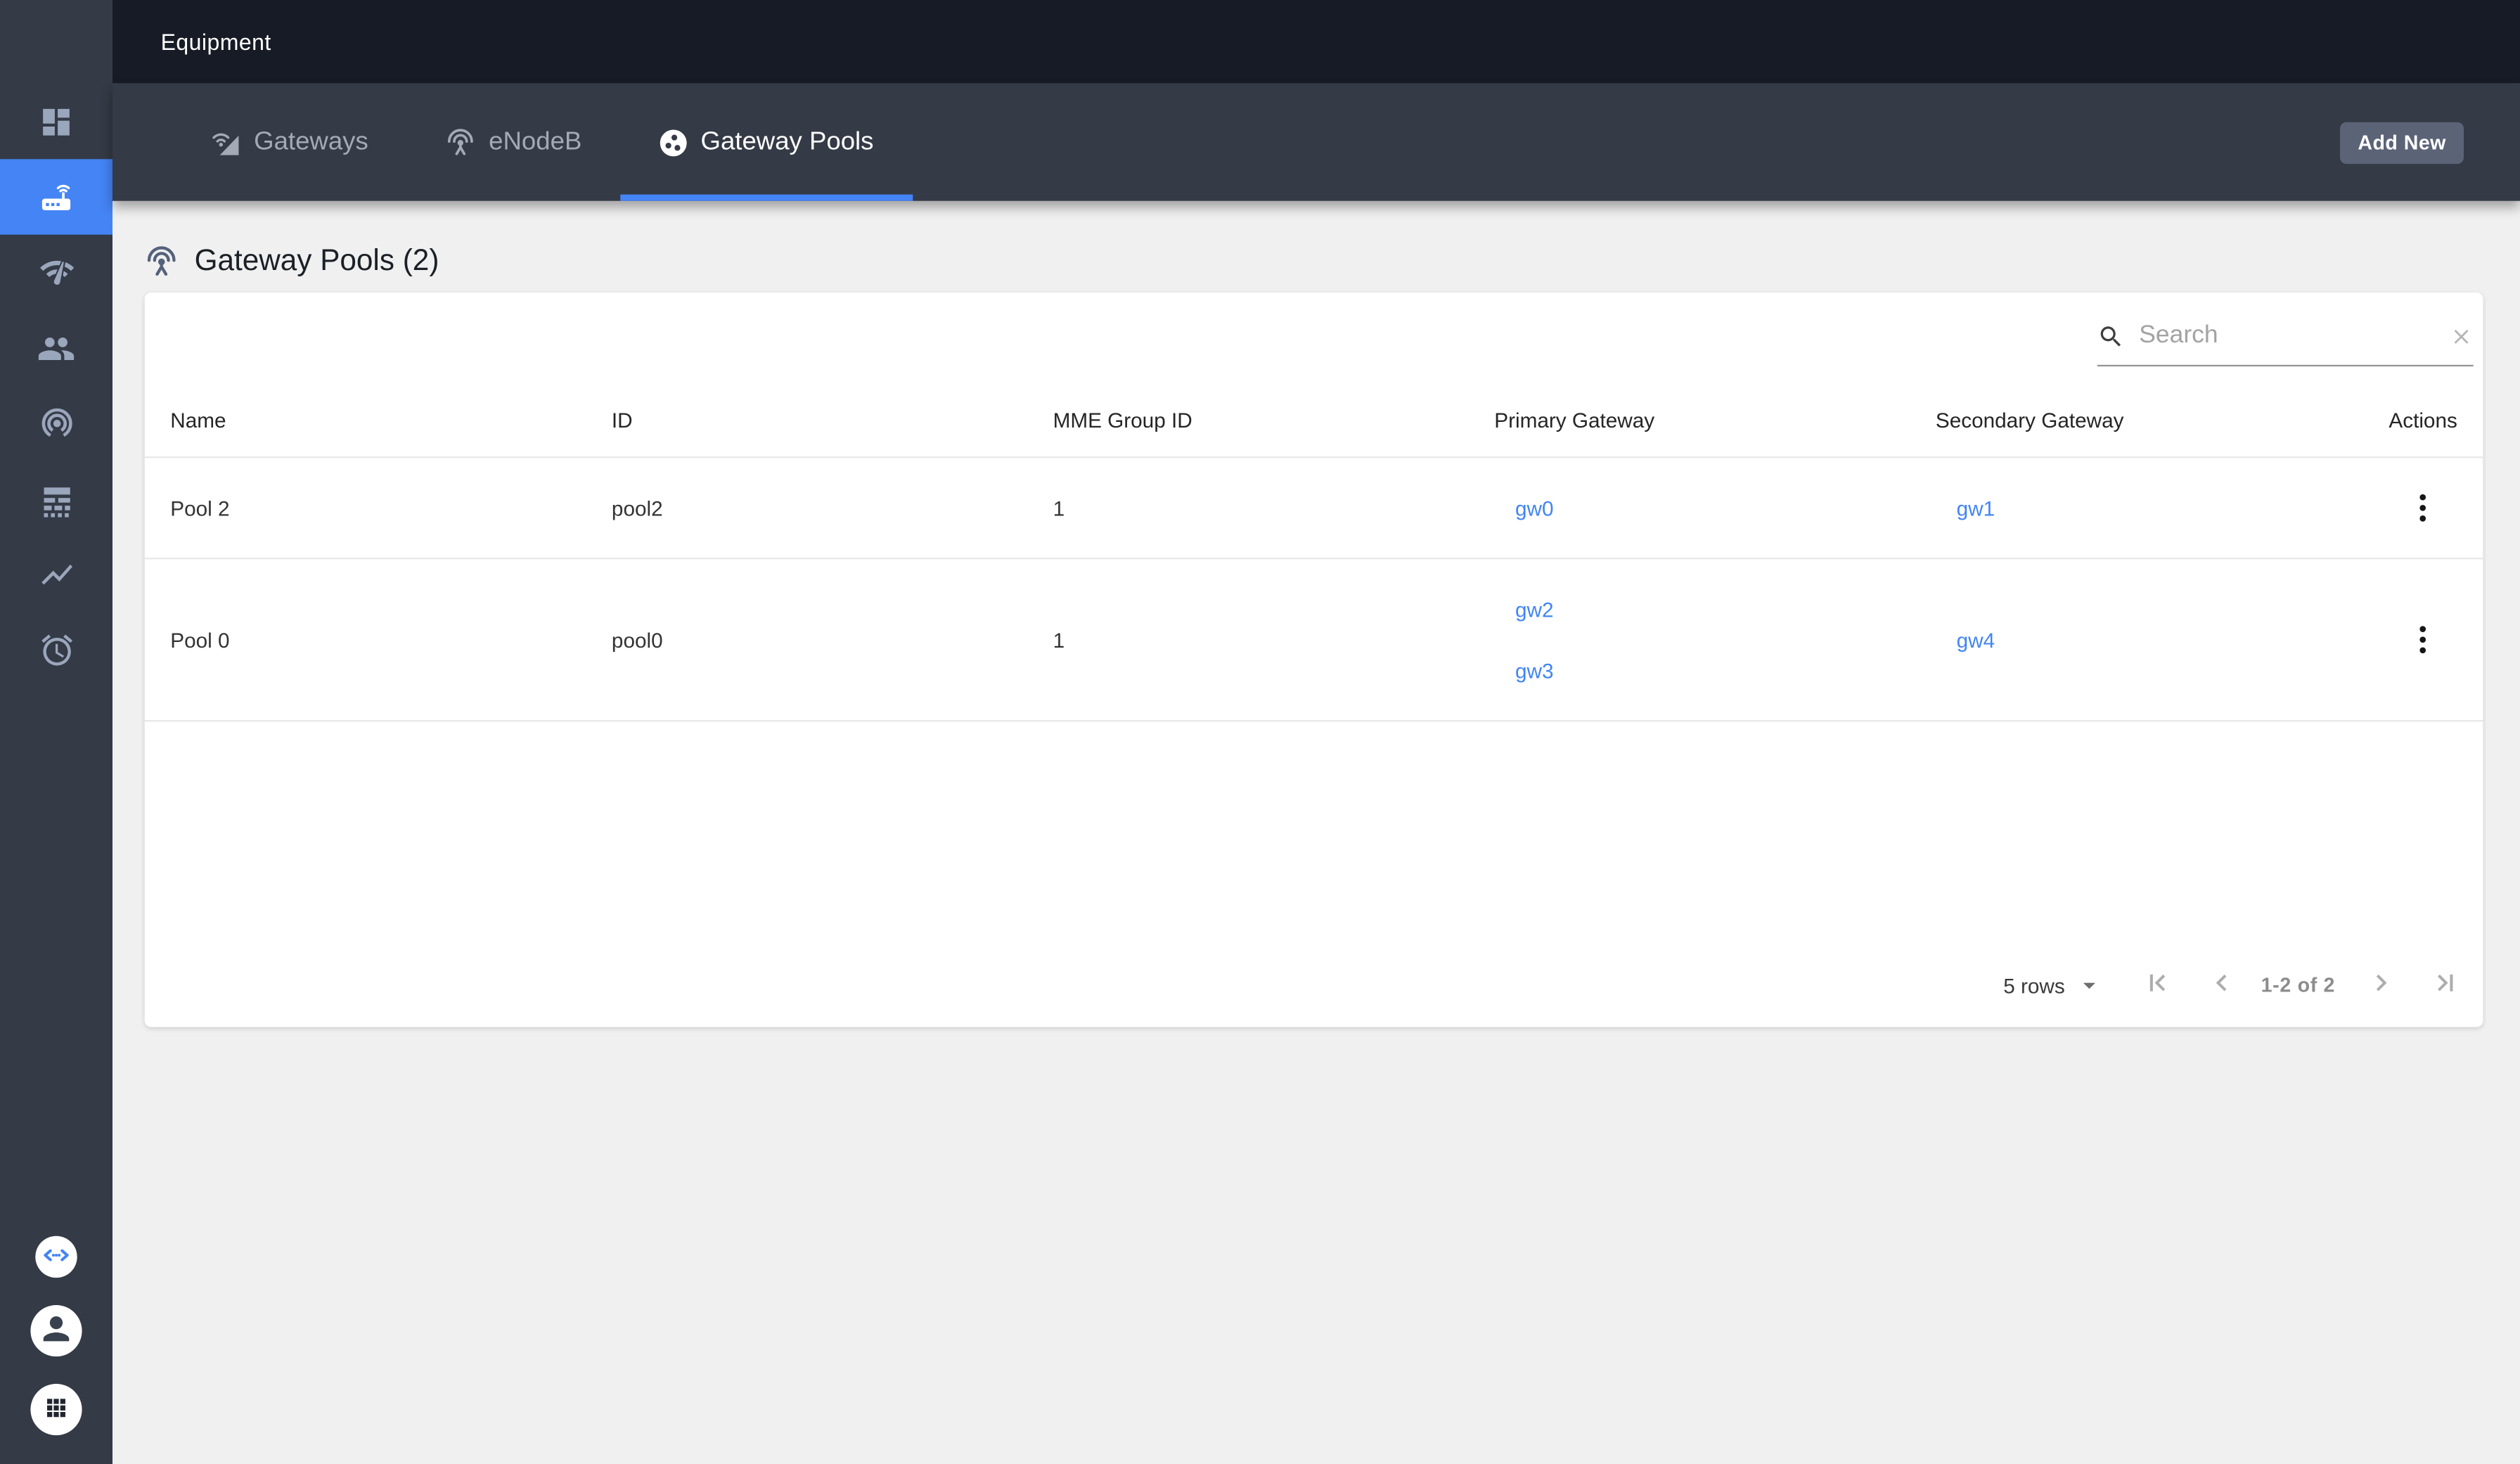 This screenshot has height=1464, width=2520. I want to click on apps-grid-button, so click(56, 1410).